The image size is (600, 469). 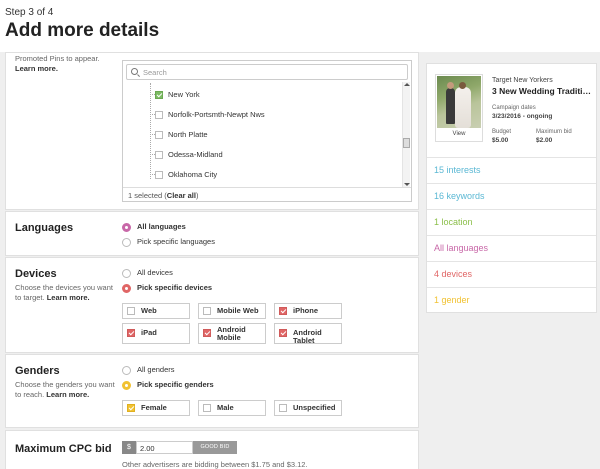 I want to click on step-indicator: Step 3 of 4, so click(x=29, y=12).